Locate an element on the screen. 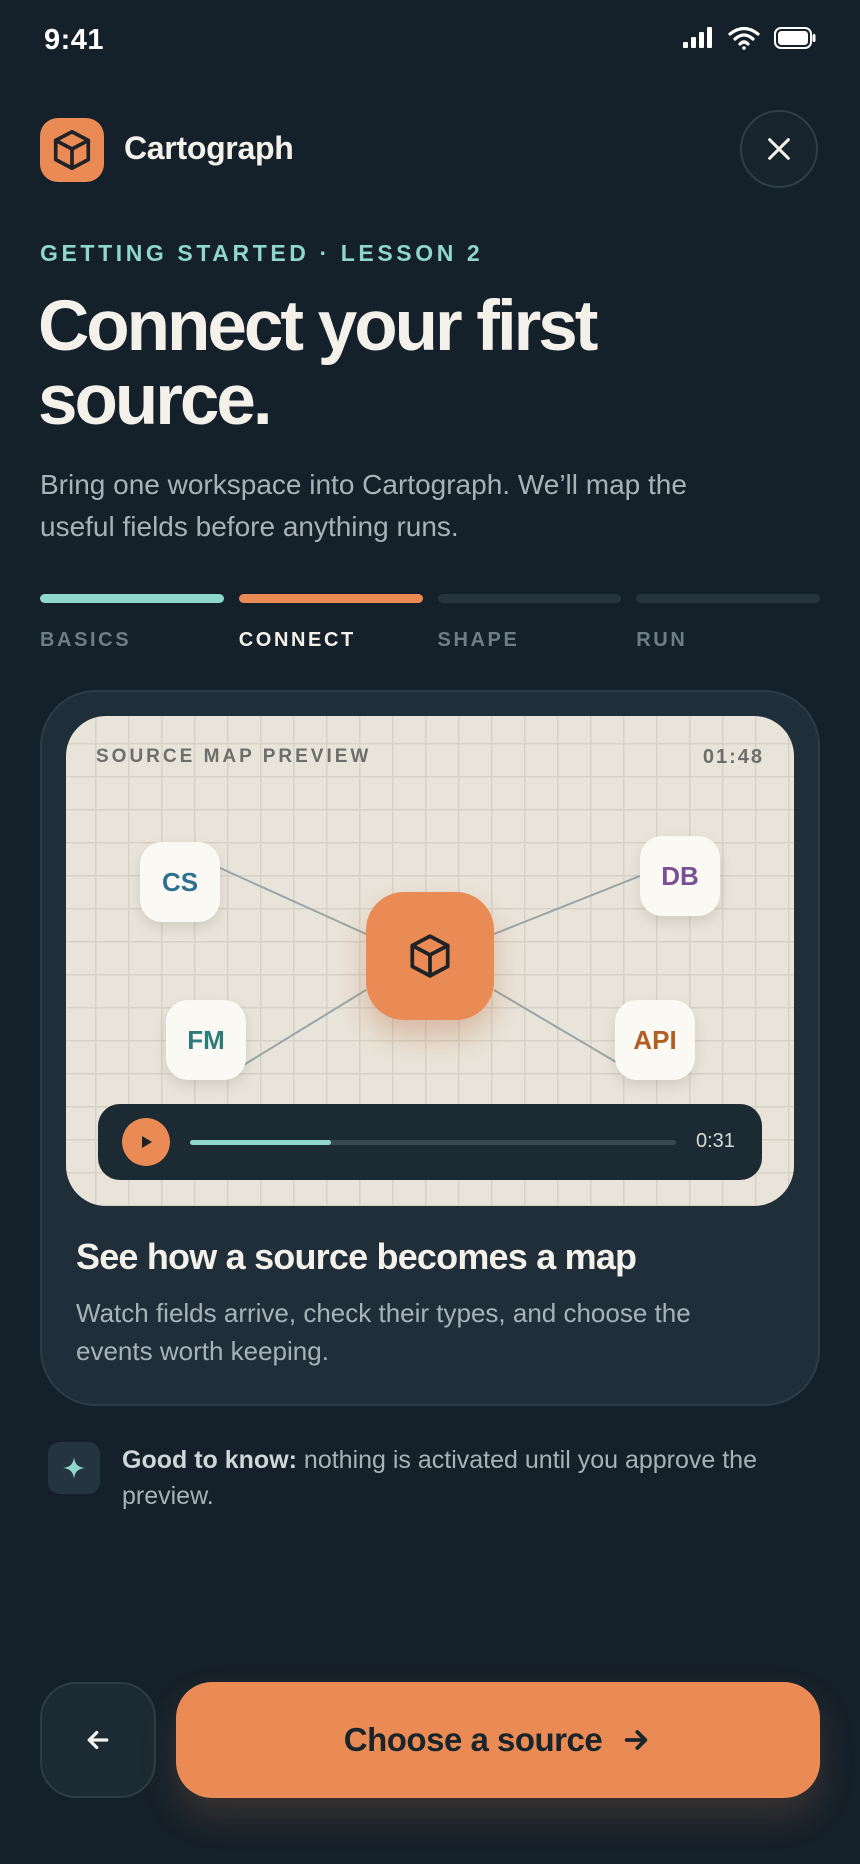 This screenshot has width=860, height=1864. source-node-api: API is located at coordinates (655, 1040).